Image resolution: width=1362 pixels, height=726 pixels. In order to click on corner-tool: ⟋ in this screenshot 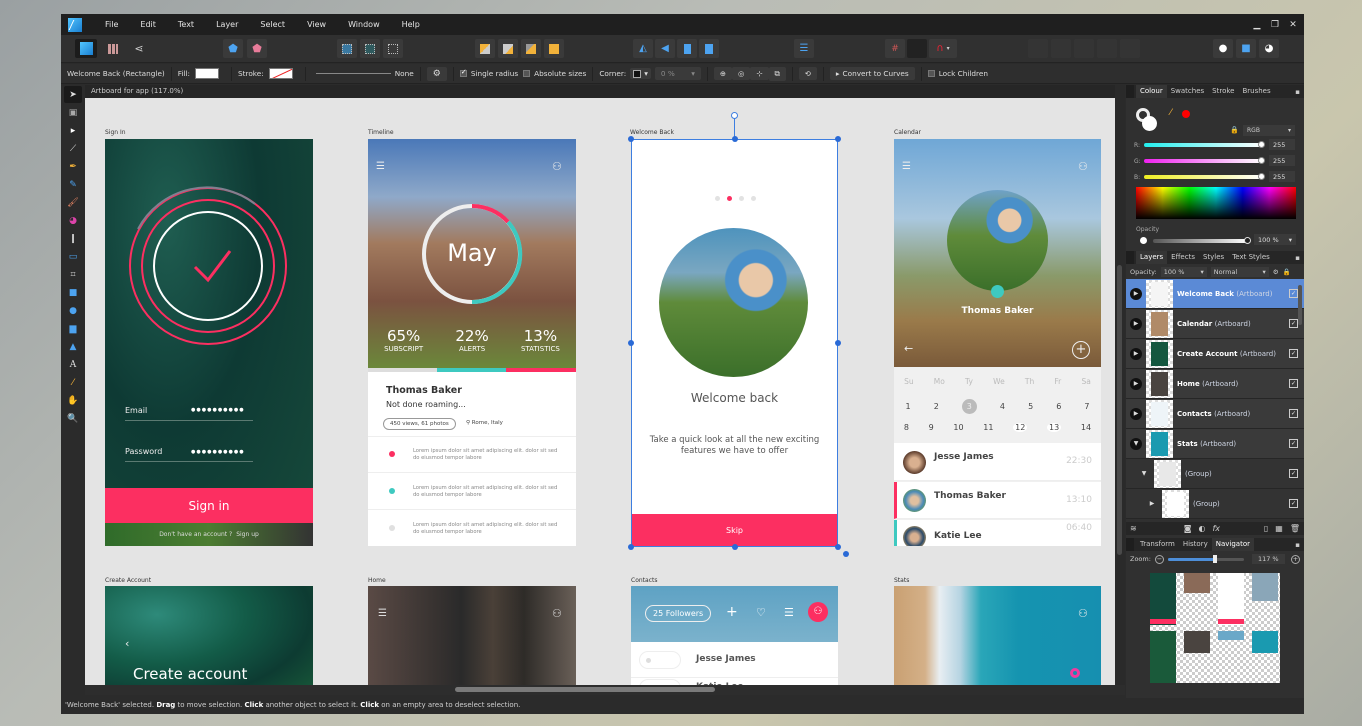, I will do `click(73, 148)`.